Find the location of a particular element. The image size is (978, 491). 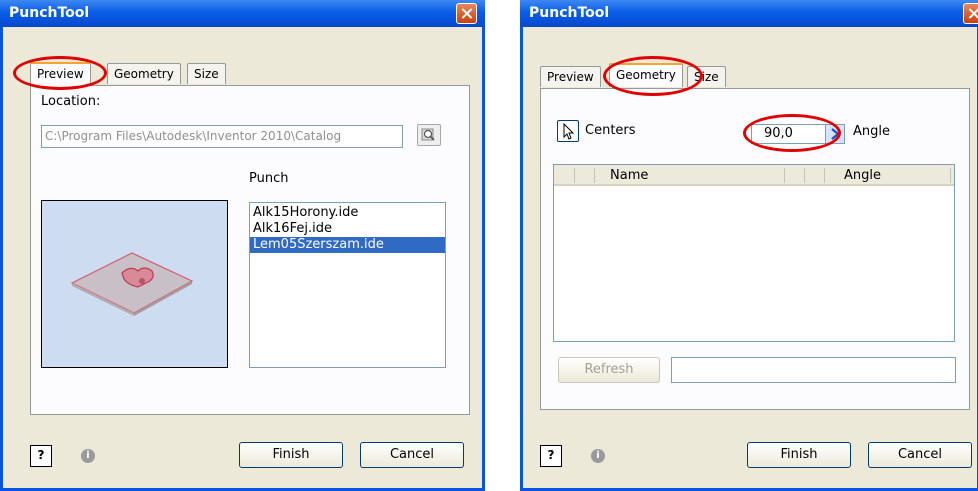

select-centers-button is located at coordinates (568, 131).